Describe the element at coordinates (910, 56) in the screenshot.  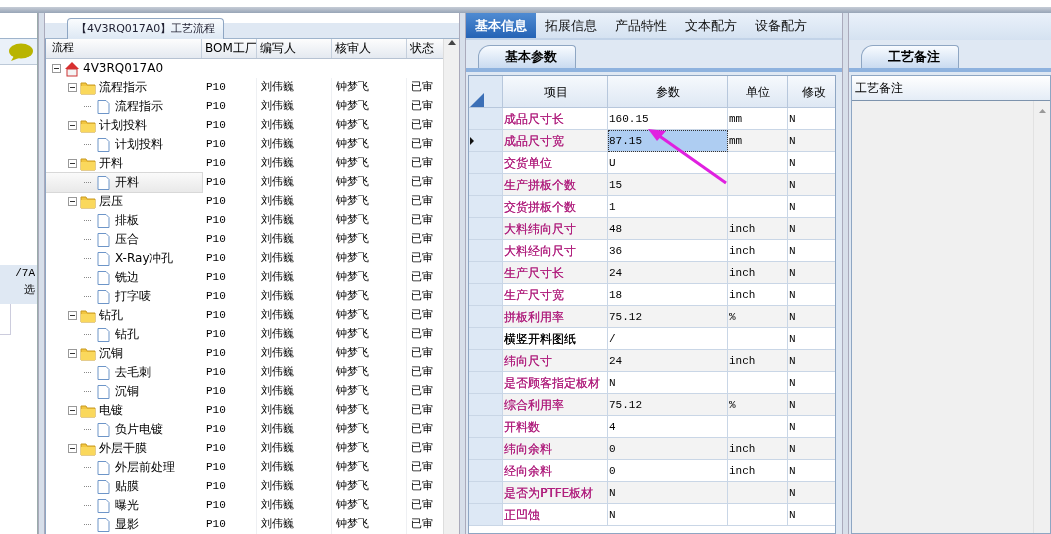
I see `section-tab: 工艺备注` at that location.